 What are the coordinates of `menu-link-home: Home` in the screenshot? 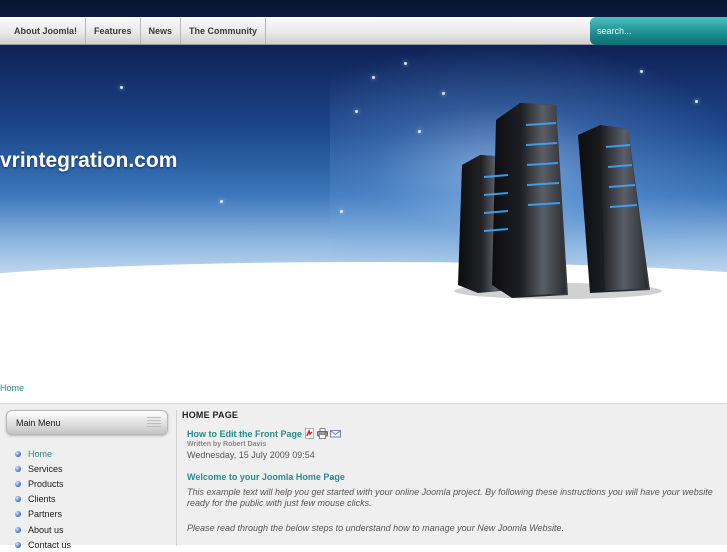 It's located at (40, 454).